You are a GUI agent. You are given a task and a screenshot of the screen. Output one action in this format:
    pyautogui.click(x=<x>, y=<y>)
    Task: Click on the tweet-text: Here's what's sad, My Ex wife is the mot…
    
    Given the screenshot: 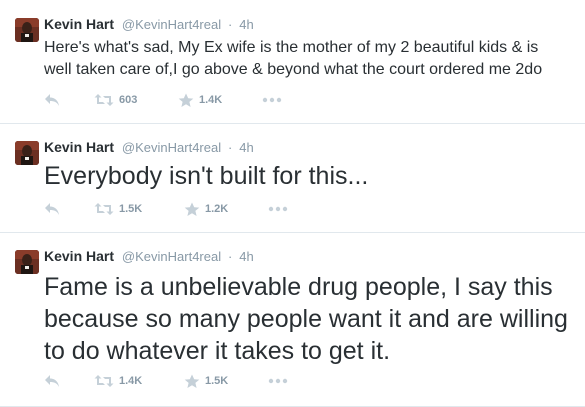 What is the action you would take?
    pyautogui.click(x=293, y=58)
    